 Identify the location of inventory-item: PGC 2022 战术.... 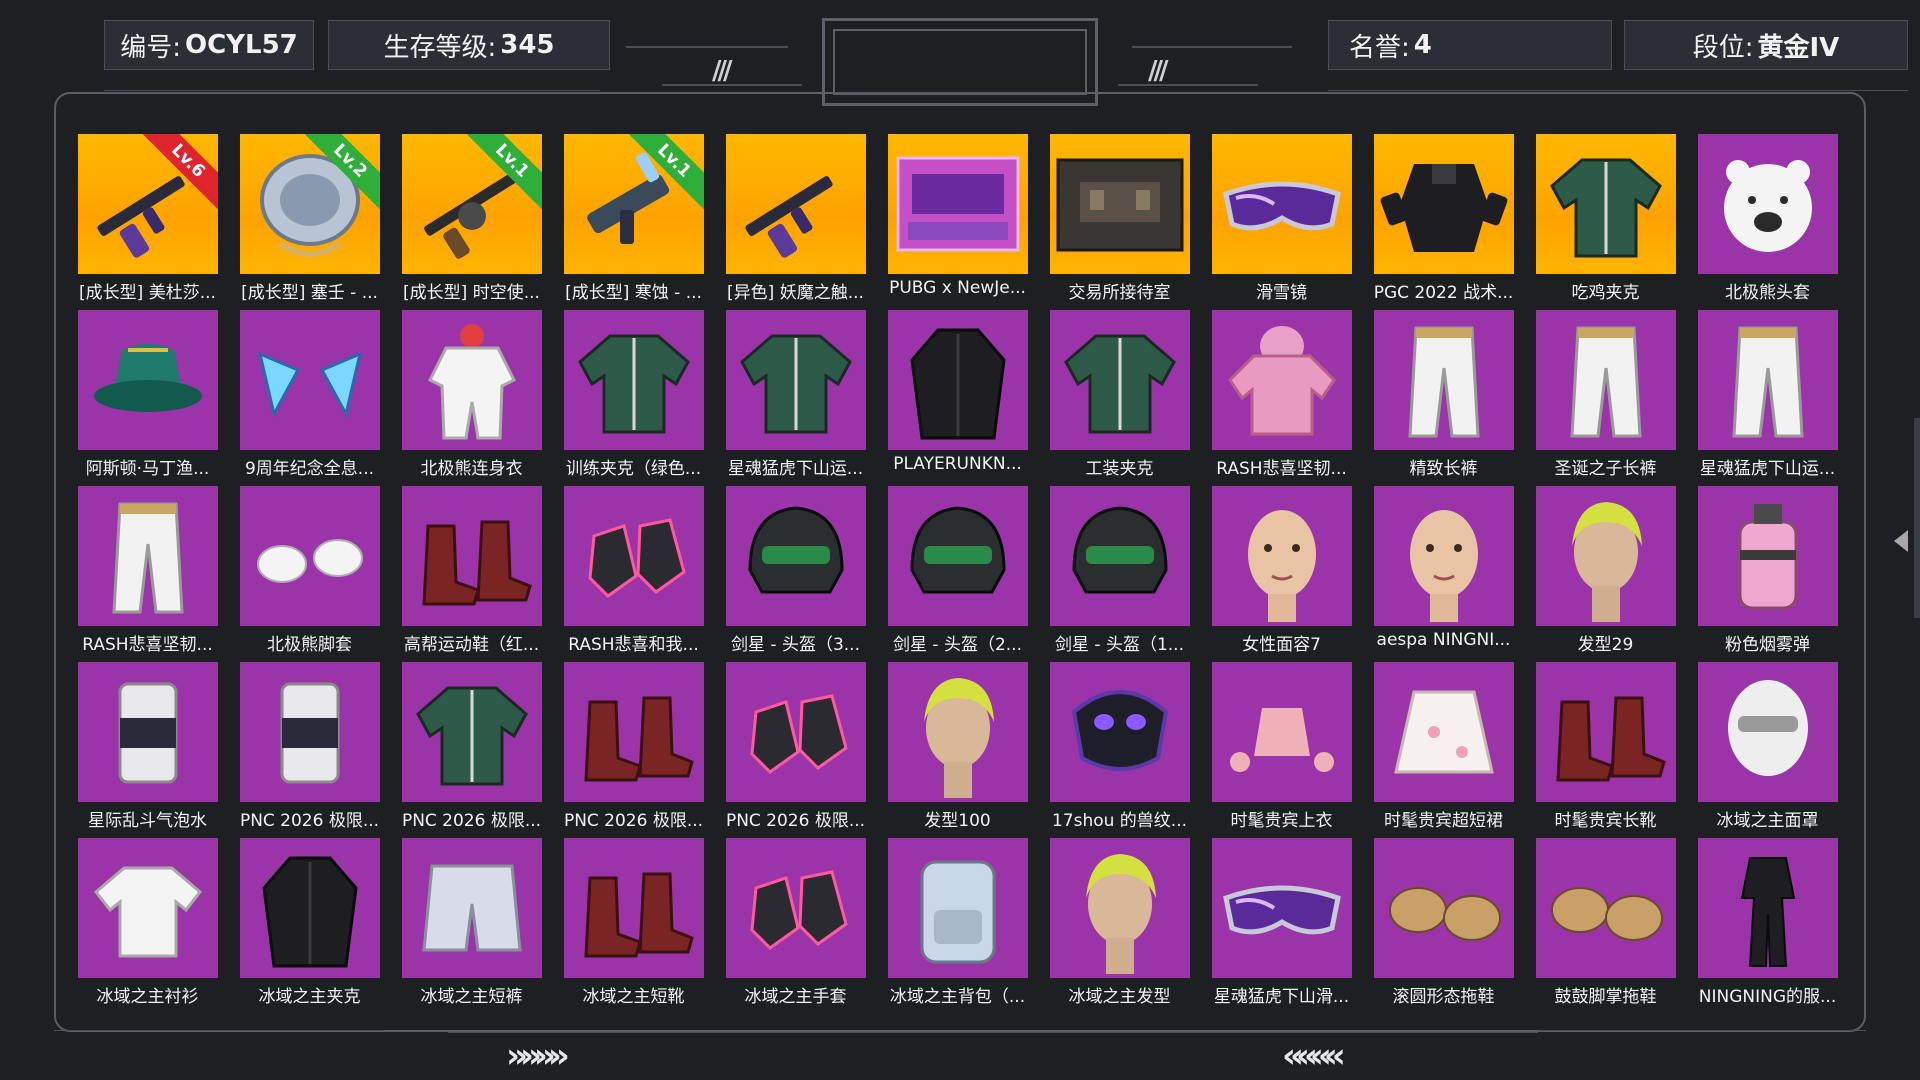
(1443, 218).